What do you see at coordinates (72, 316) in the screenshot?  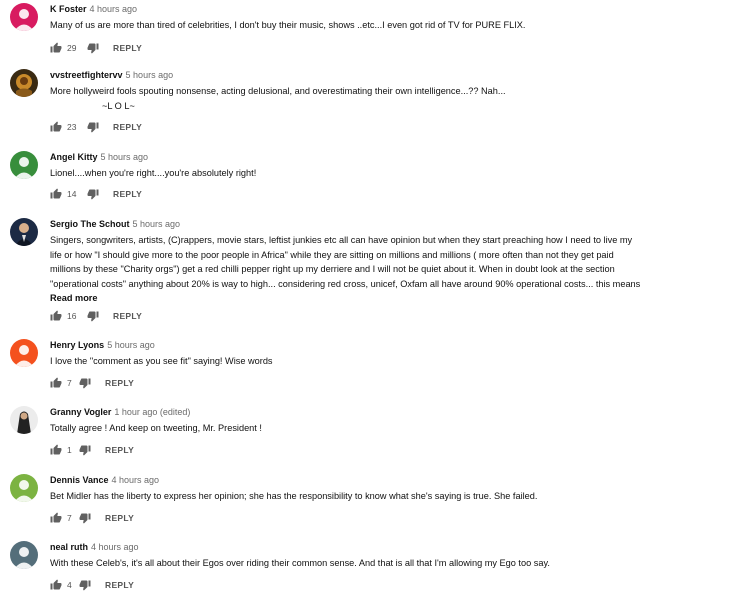 I see `like-count: 16` at bounding box center [72, 316].